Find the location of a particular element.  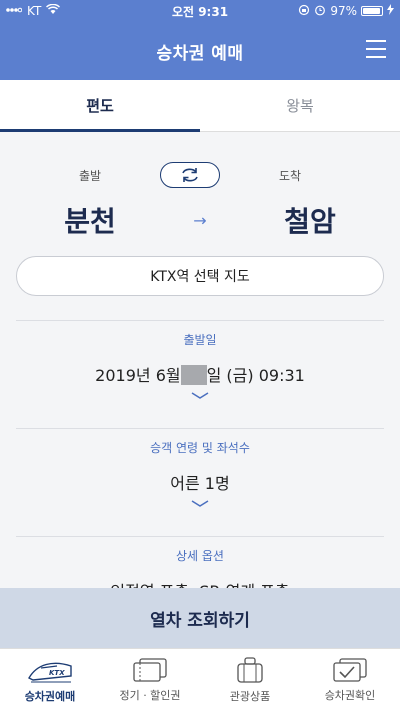

battery-fill is located at coordinates (372, 11).